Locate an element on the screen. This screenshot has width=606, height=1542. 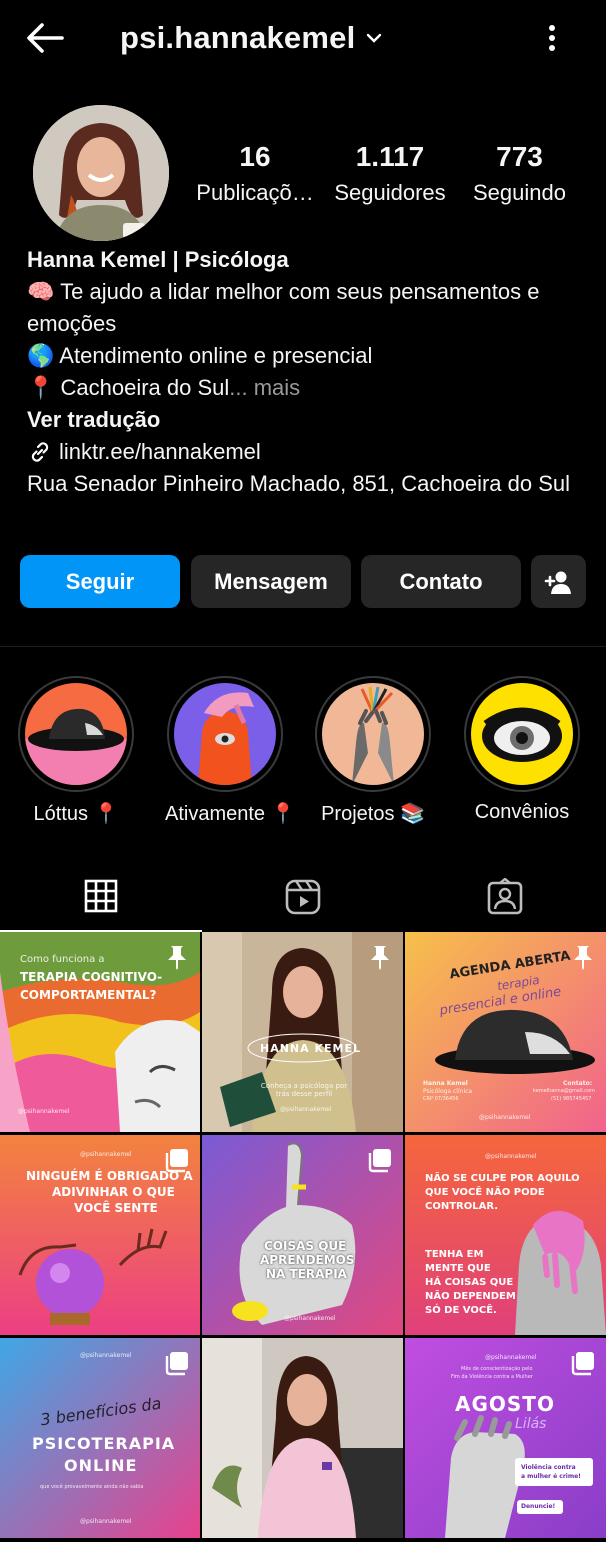
post-caption: Contato: is located at coordinates (578, 1083).